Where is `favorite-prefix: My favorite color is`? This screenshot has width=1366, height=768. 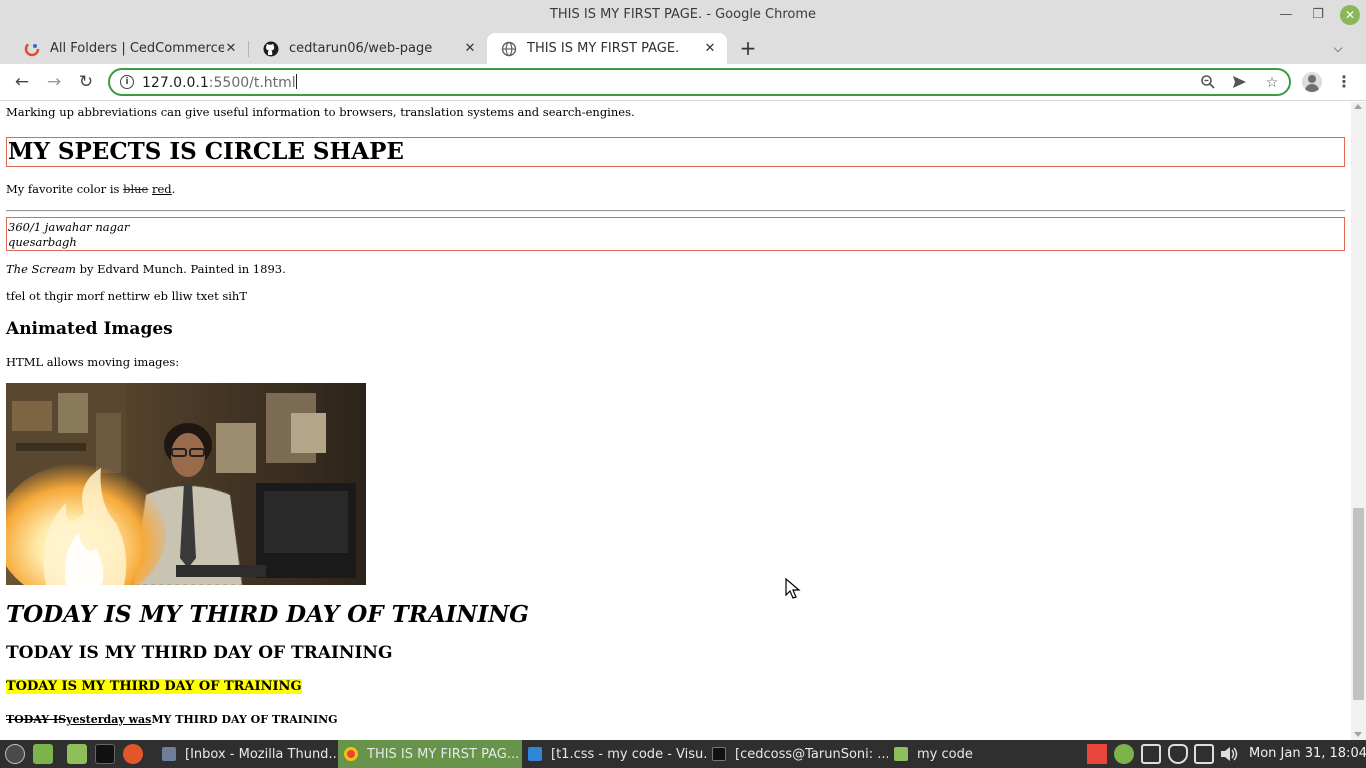 favorite-prefix: My favorite color is is located at coordinates (65, 189).